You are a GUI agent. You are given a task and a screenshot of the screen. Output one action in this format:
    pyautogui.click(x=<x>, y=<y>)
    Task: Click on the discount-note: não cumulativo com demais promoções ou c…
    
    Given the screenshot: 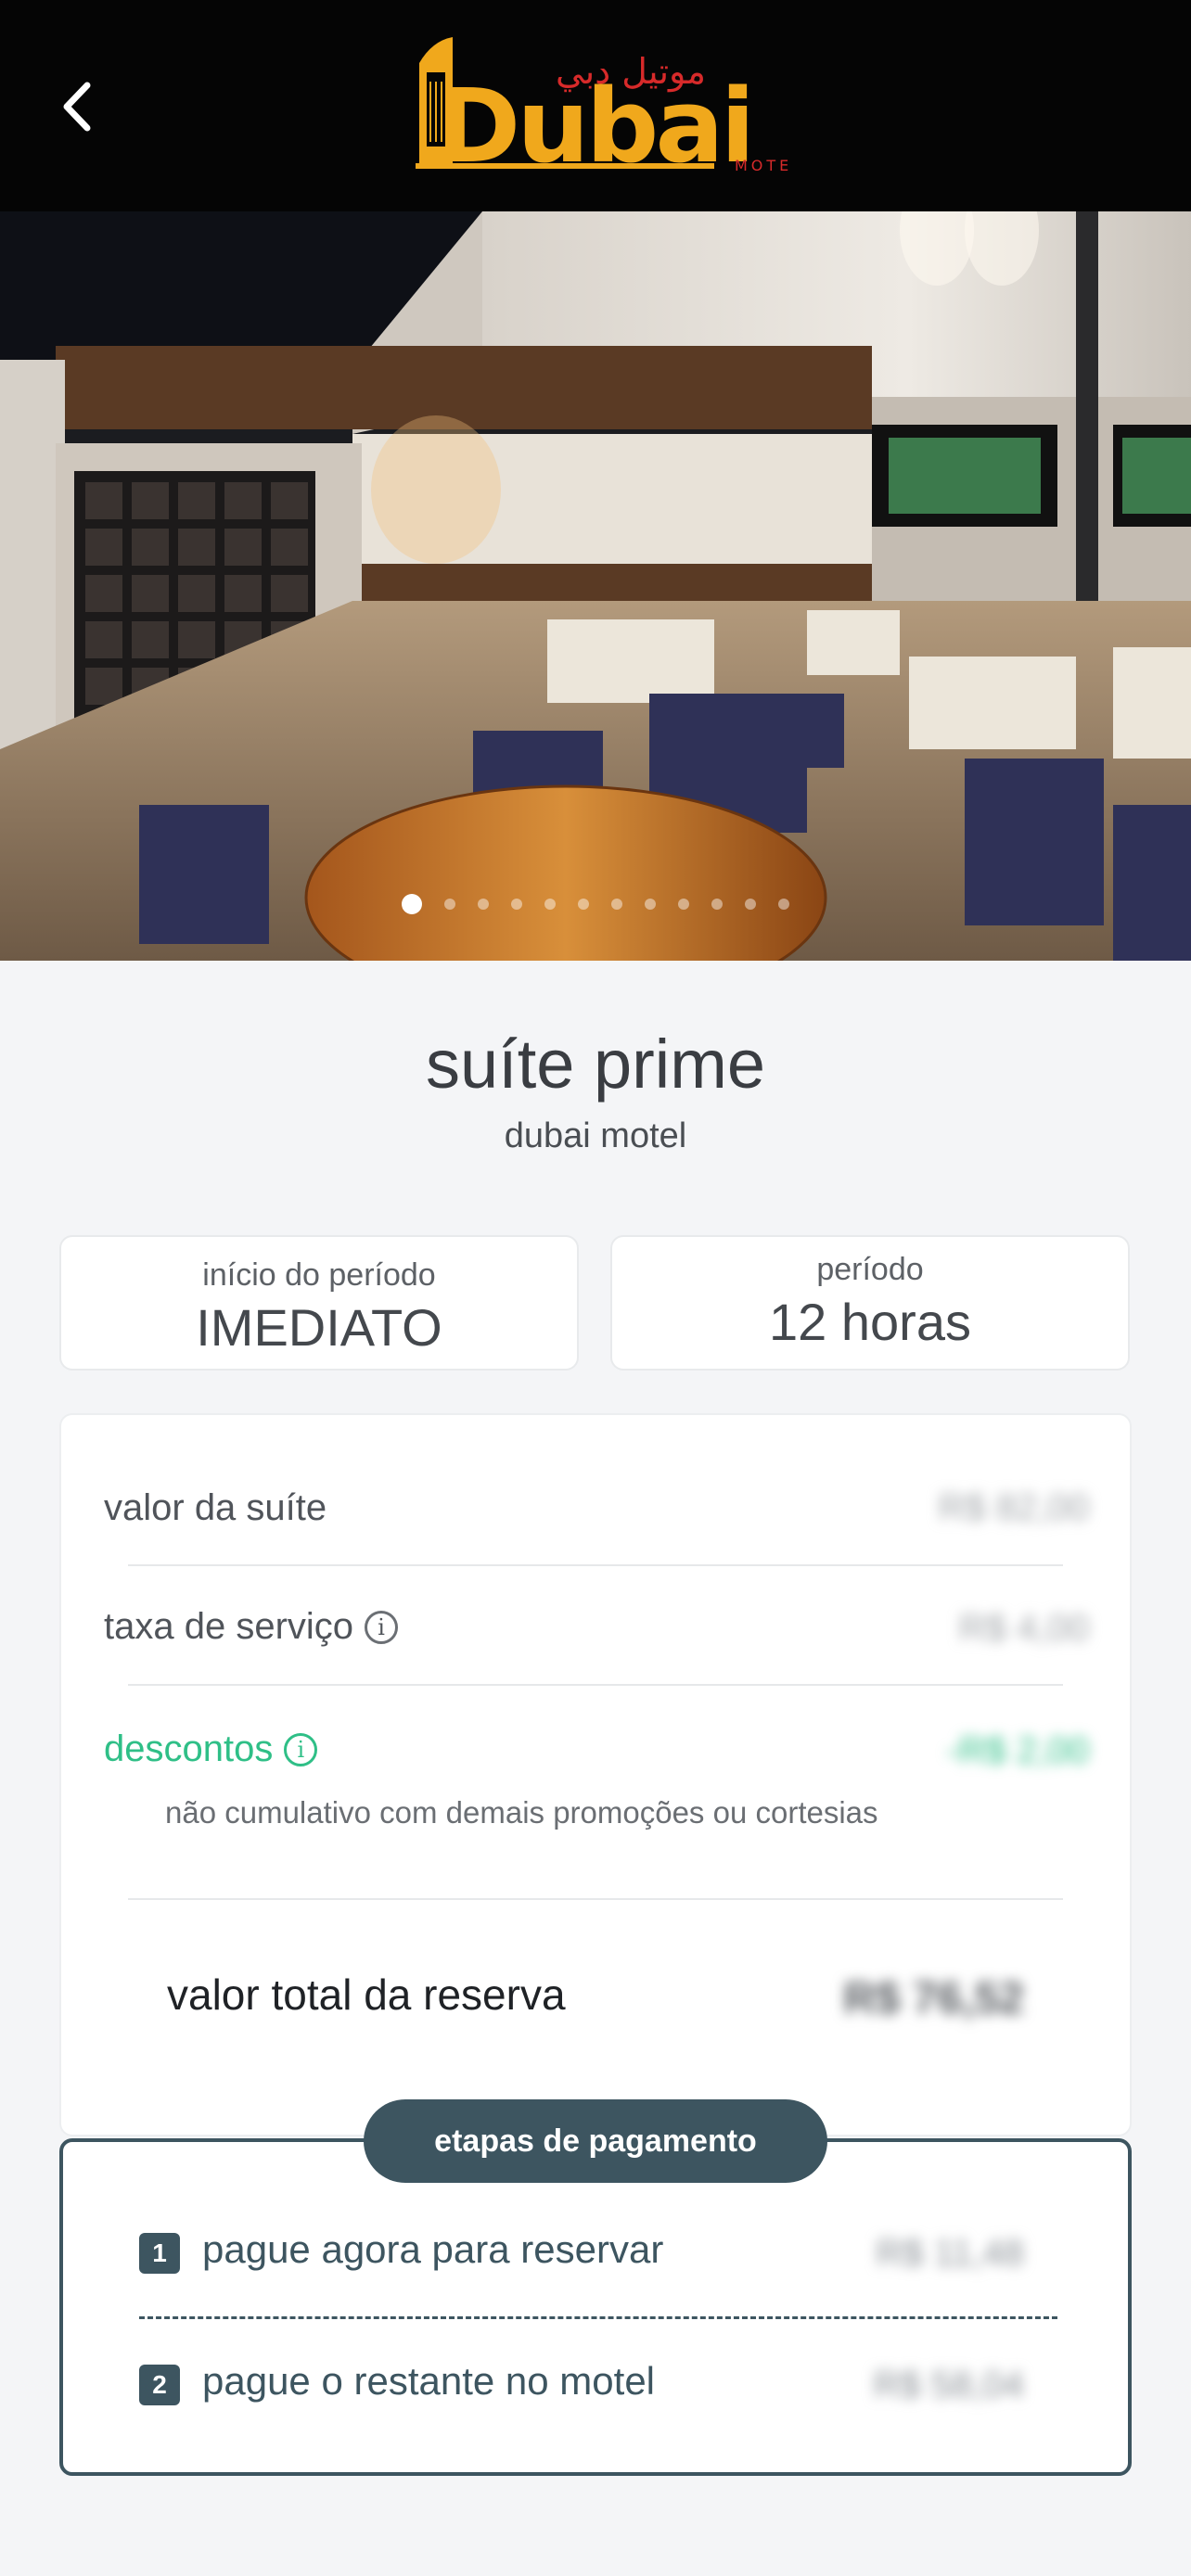 What is the action you would take?
    pyautogui.click(x=521, y=1813)
    